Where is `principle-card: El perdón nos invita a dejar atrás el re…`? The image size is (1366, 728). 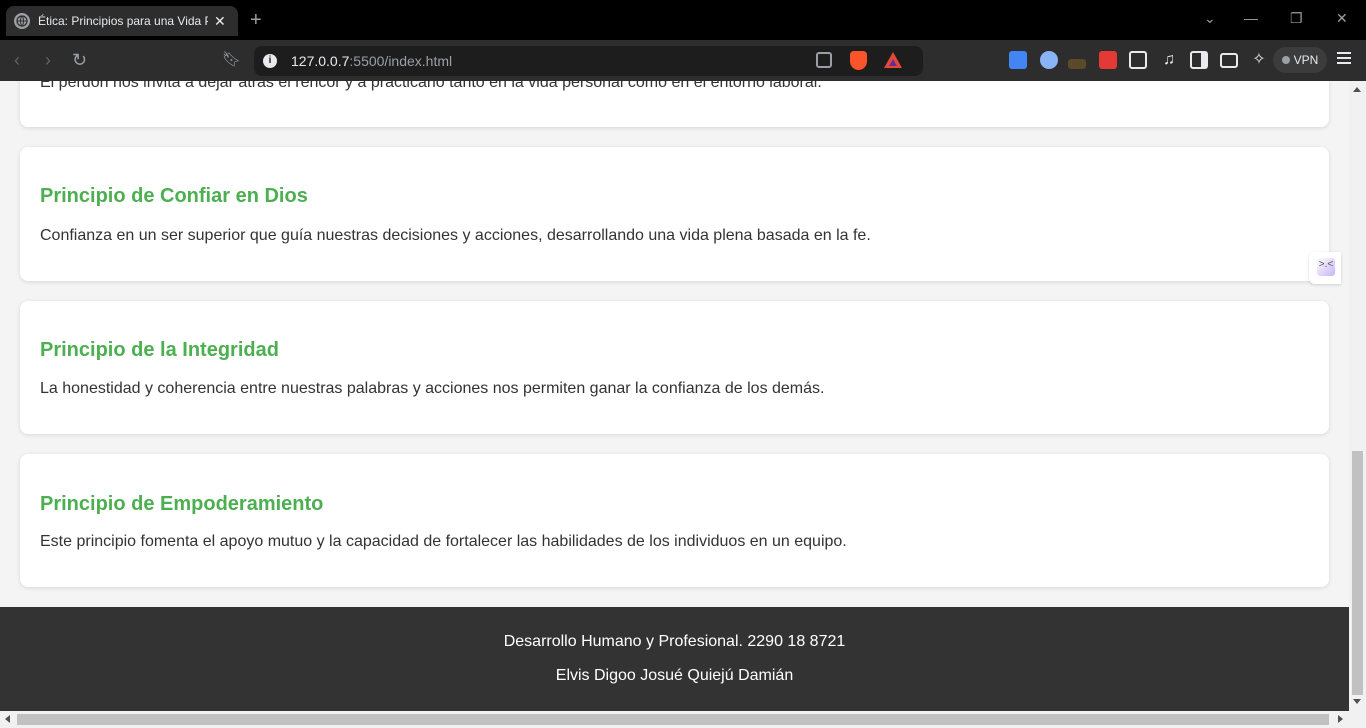 principle-card: El perdón nos invita a dejar atrás el re… is located at coordinates (674, 104).